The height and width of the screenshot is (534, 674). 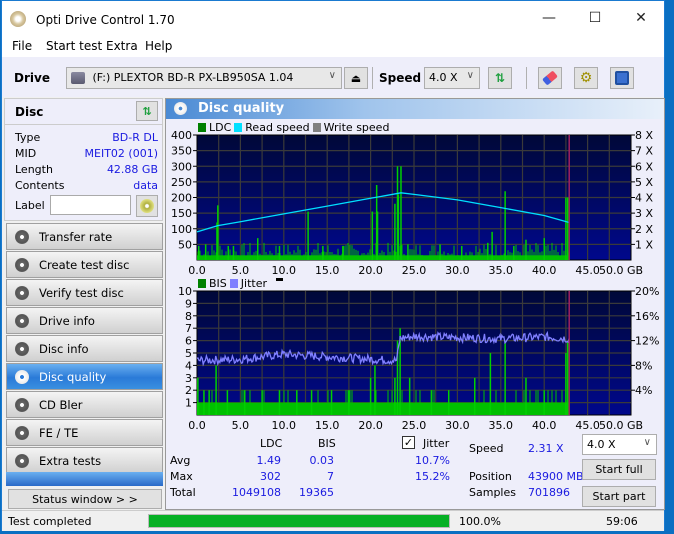 I want to click on divider, so click(x=83, y=124).